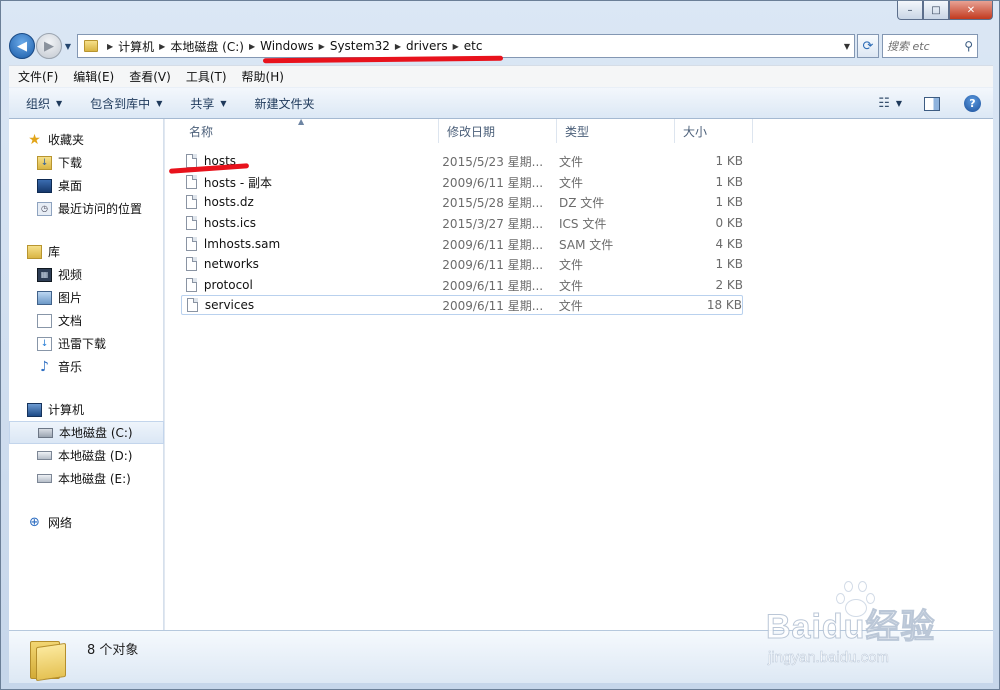 This screenshot has width=1000, height=690. I want to click on breadcrumb-system32: System32, so click(360, 46).